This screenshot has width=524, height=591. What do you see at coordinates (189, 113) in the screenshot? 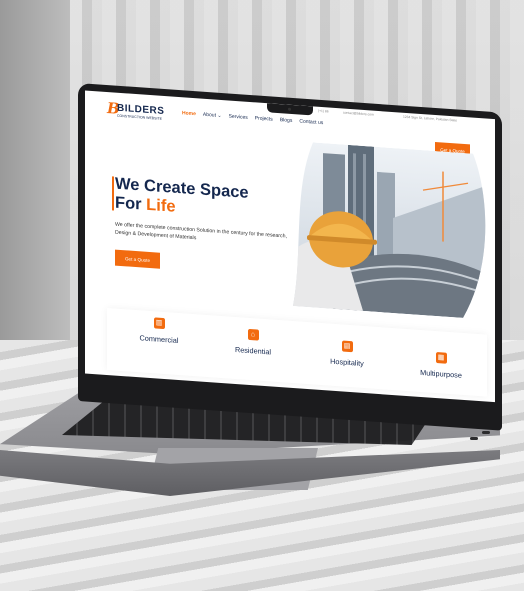
I see `nav-home: Home` at bounding box center [189, 113].